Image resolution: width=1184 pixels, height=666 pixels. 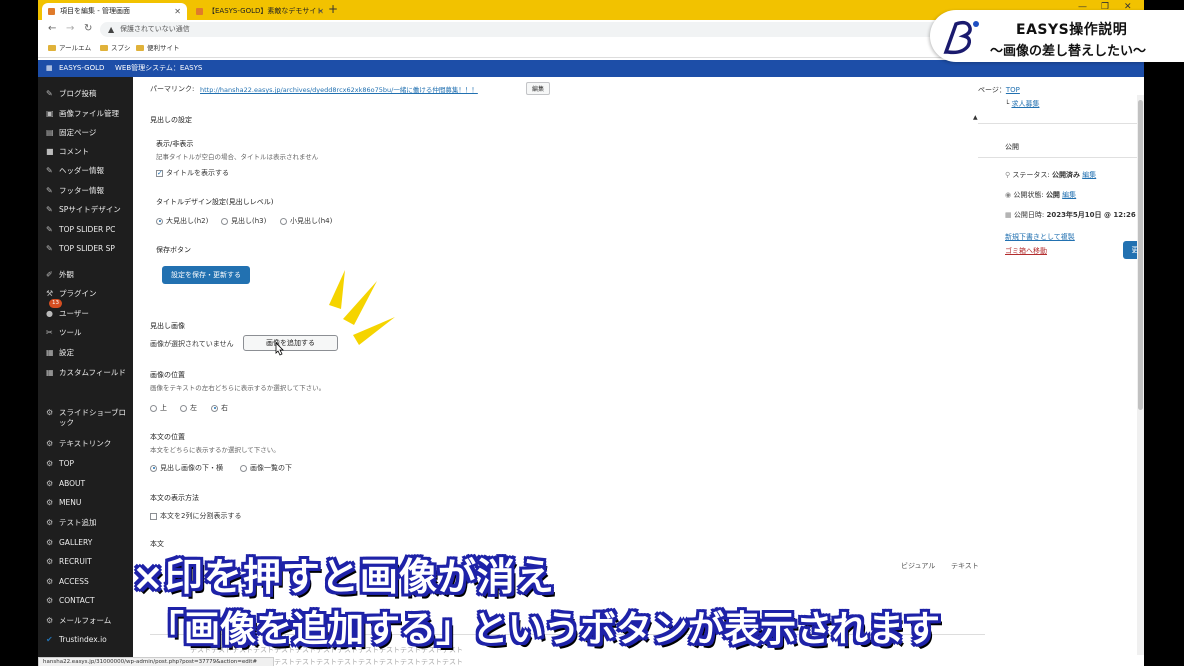 What do you see at coordinates (89, 503) in the screenshot?
I see `sidebar-item: ⚙ MENU` at bounding box center [89, 503].